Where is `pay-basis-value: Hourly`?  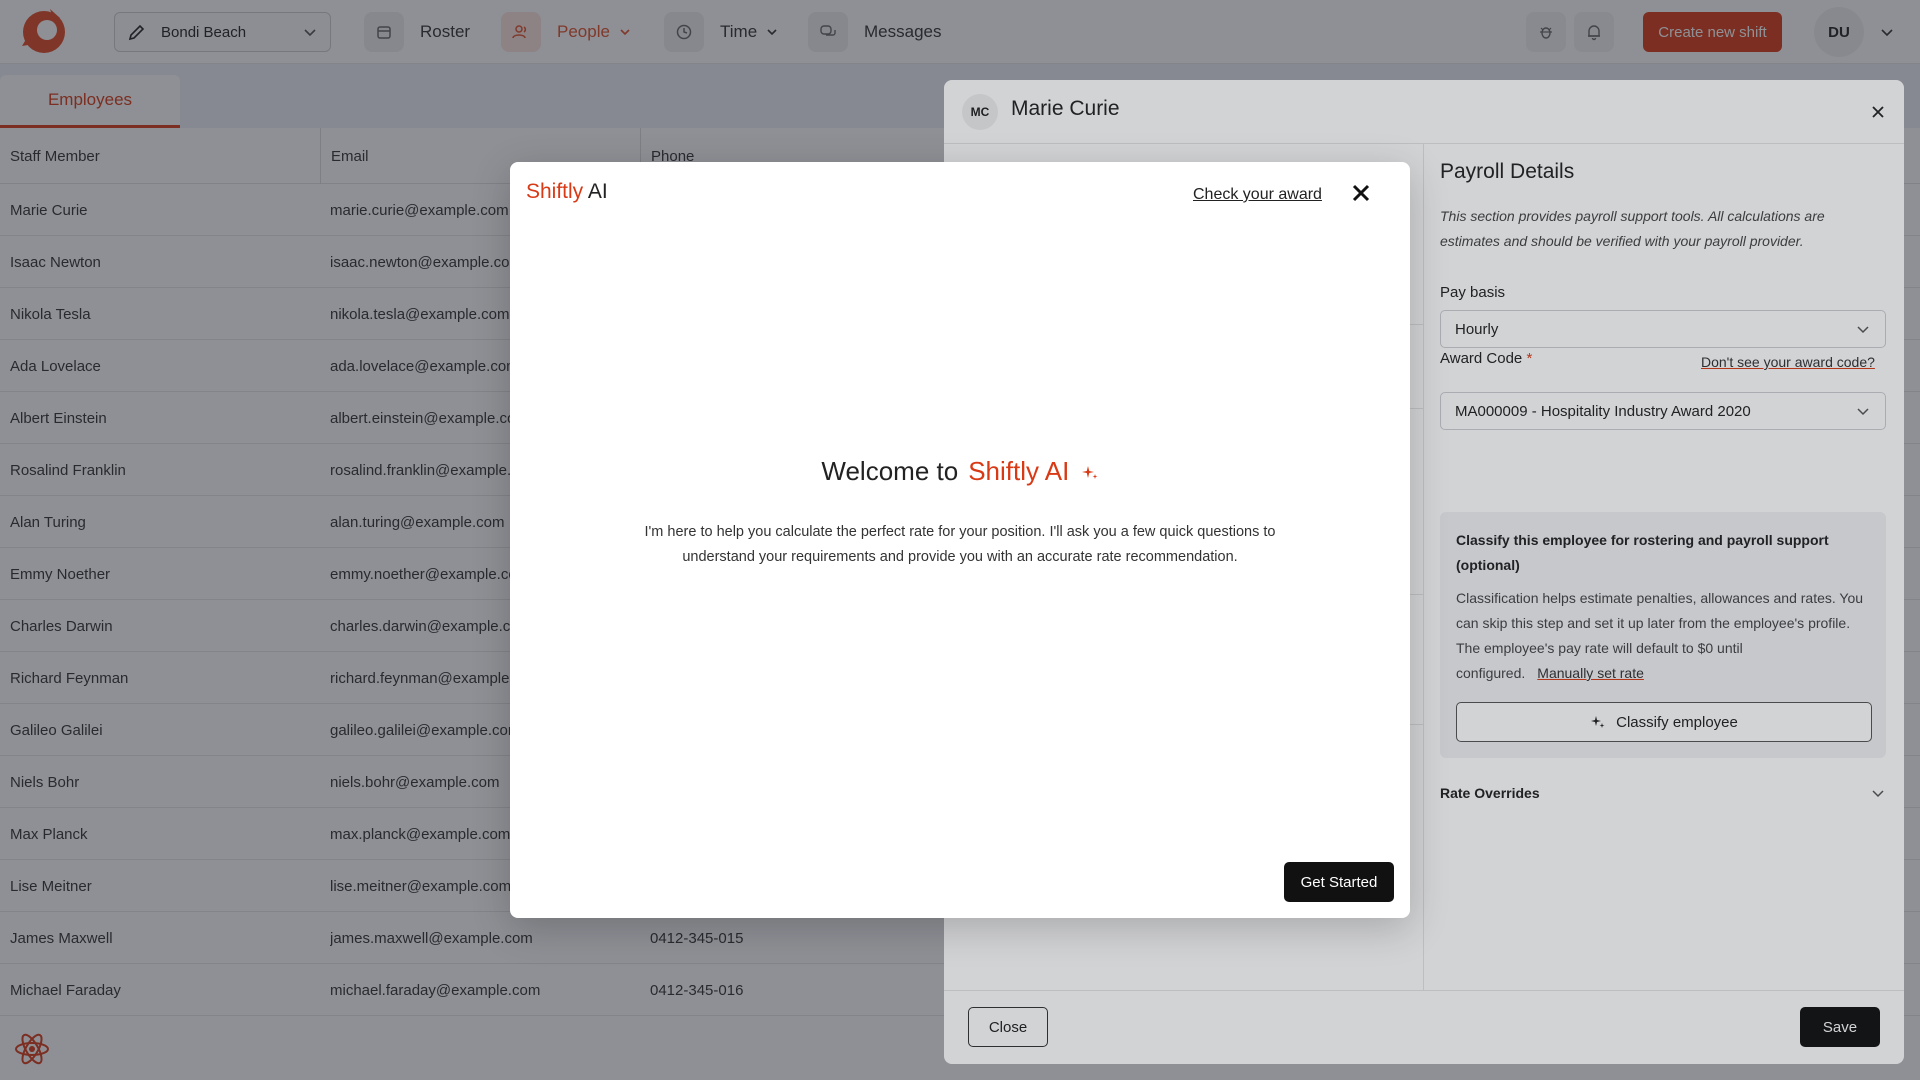
pay-basis-value: Hourly is located at coordinates (1477, 329).